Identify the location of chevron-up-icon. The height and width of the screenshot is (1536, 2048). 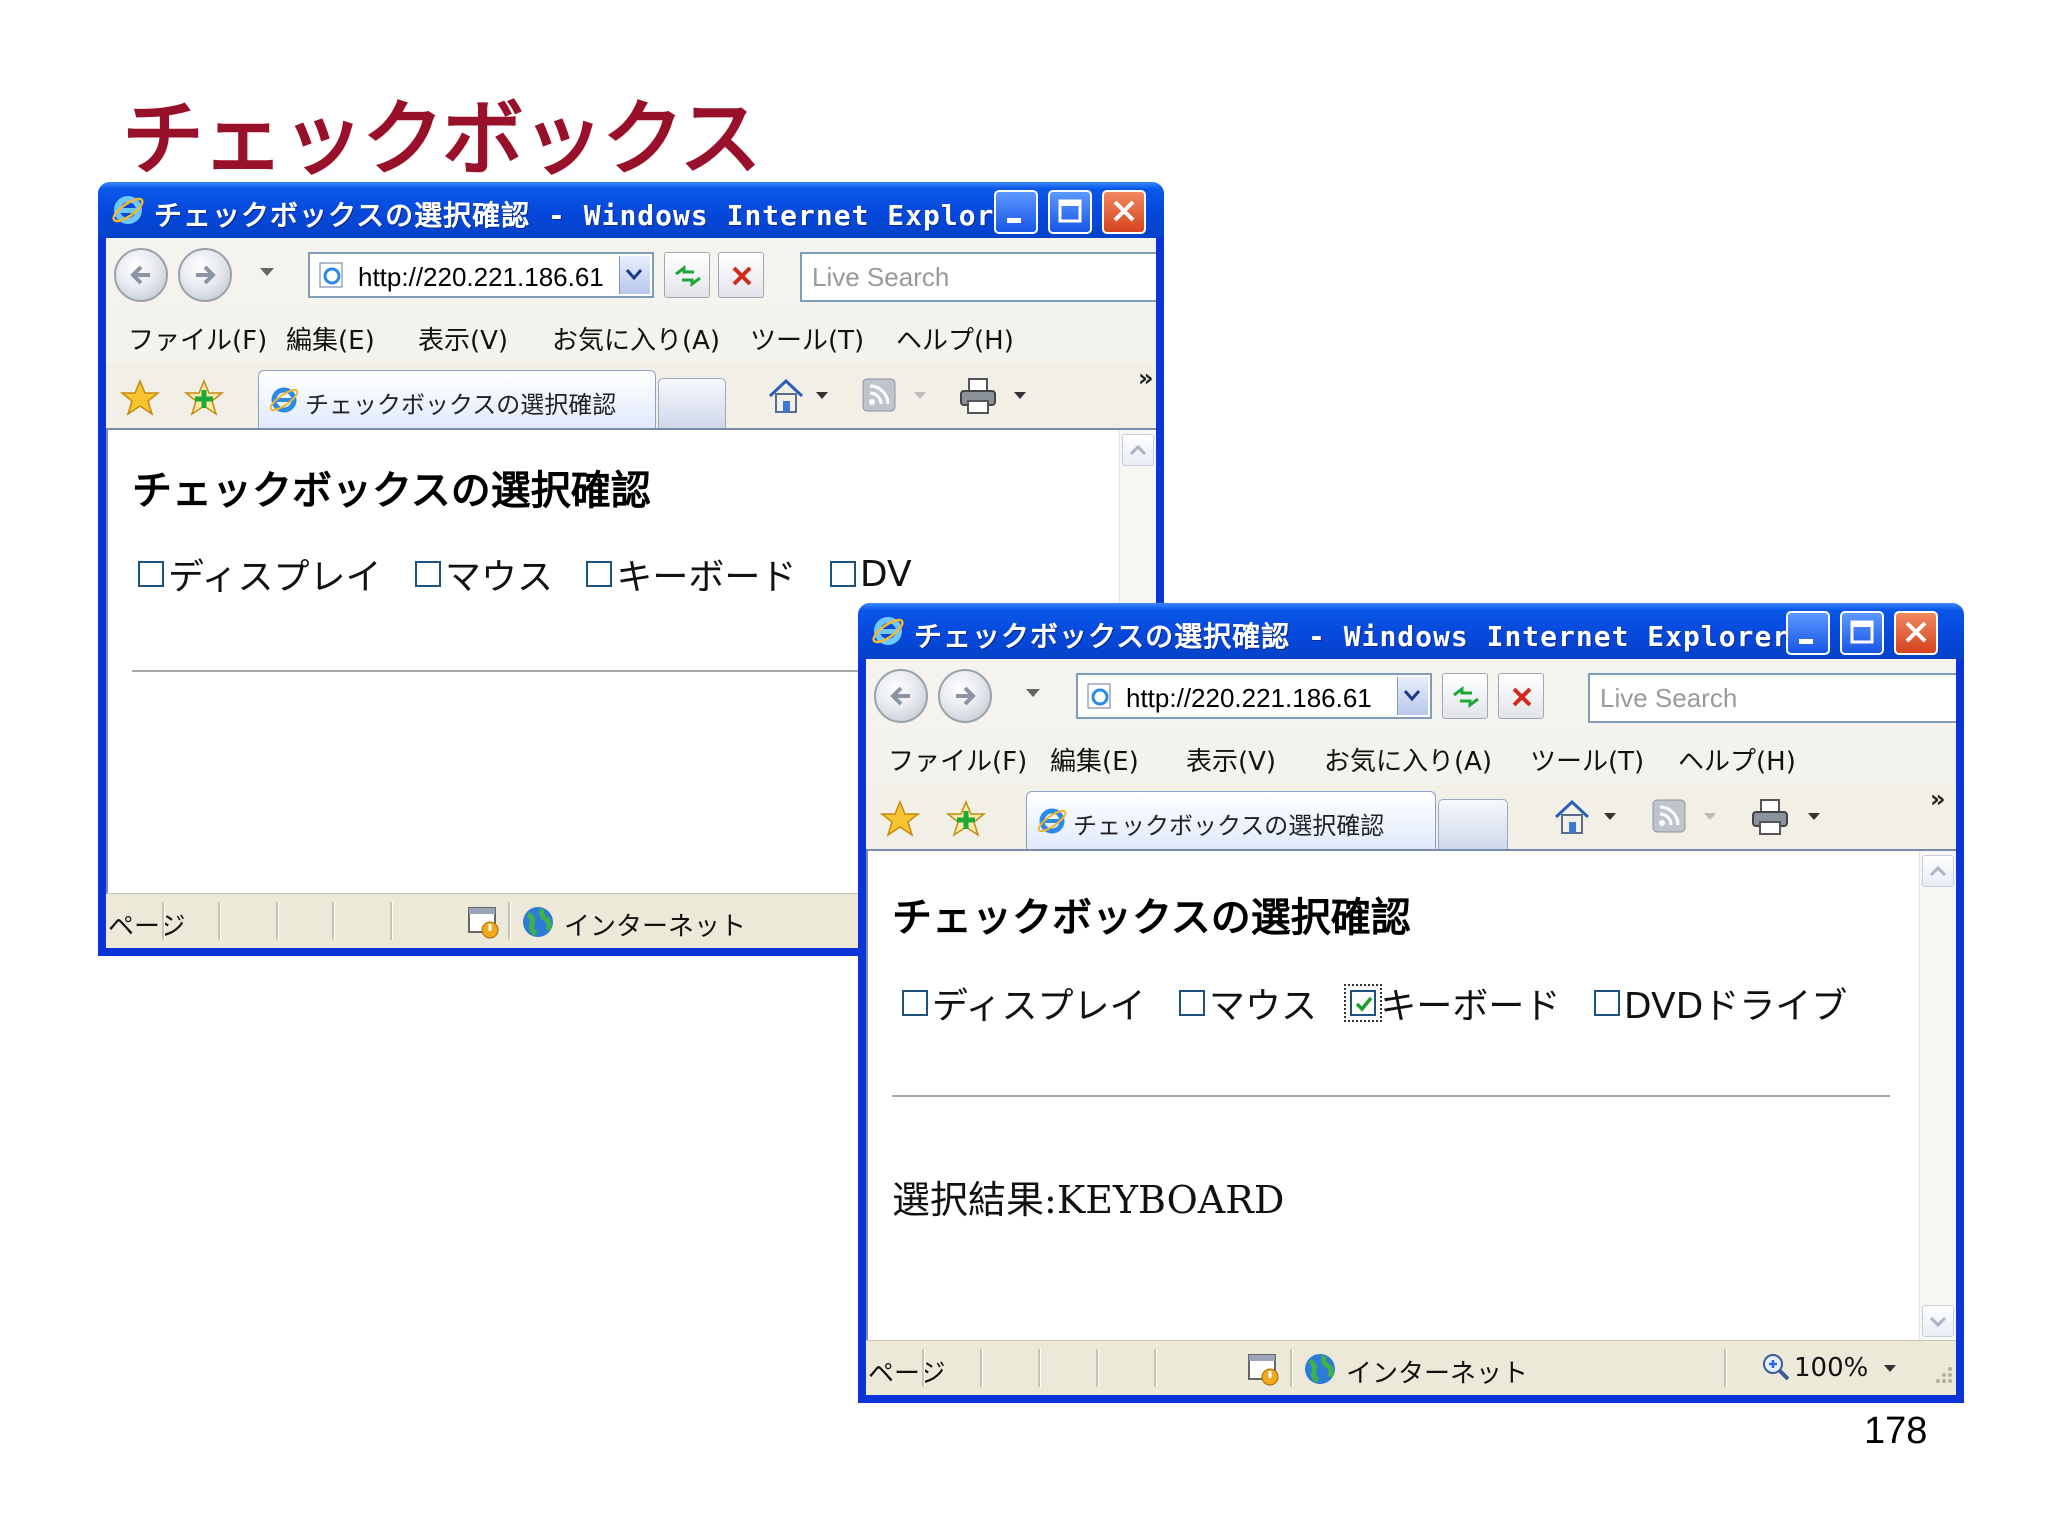
(1138, 450).